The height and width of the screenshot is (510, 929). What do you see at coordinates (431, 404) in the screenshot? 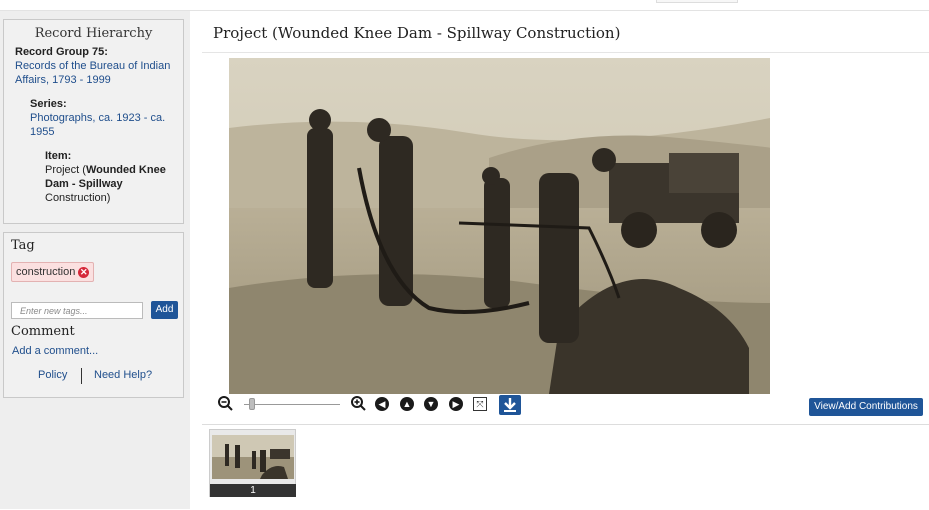
I see `arrow-down-icon: ▼` at bounding box center [431, 404].